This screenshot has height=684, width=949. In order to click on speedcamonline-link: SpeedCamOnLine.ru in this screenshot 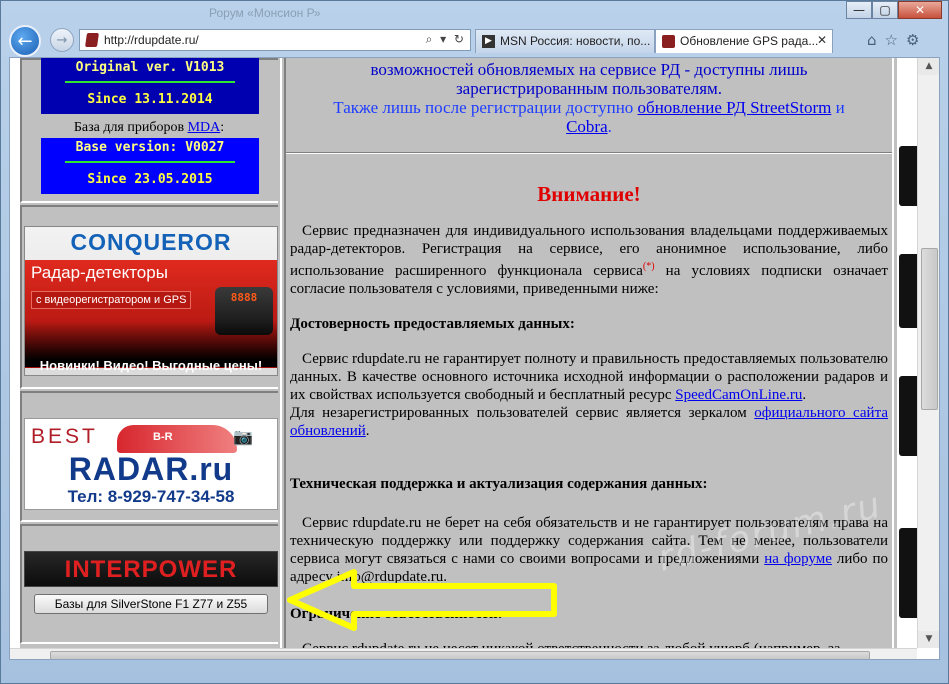, I will do `click(738, 395)`.